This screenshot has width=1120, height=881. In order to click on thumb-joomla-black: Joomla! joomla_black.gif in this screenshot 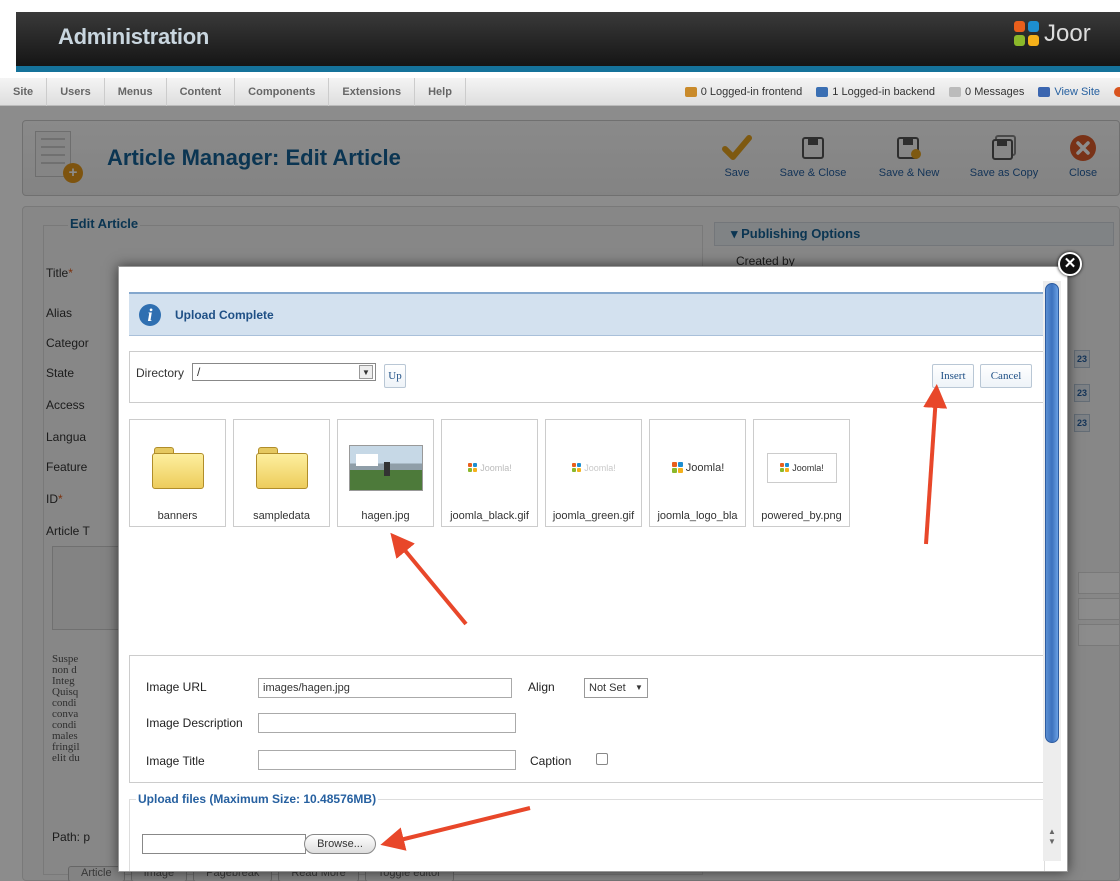, I will do `click(489, 473)`.